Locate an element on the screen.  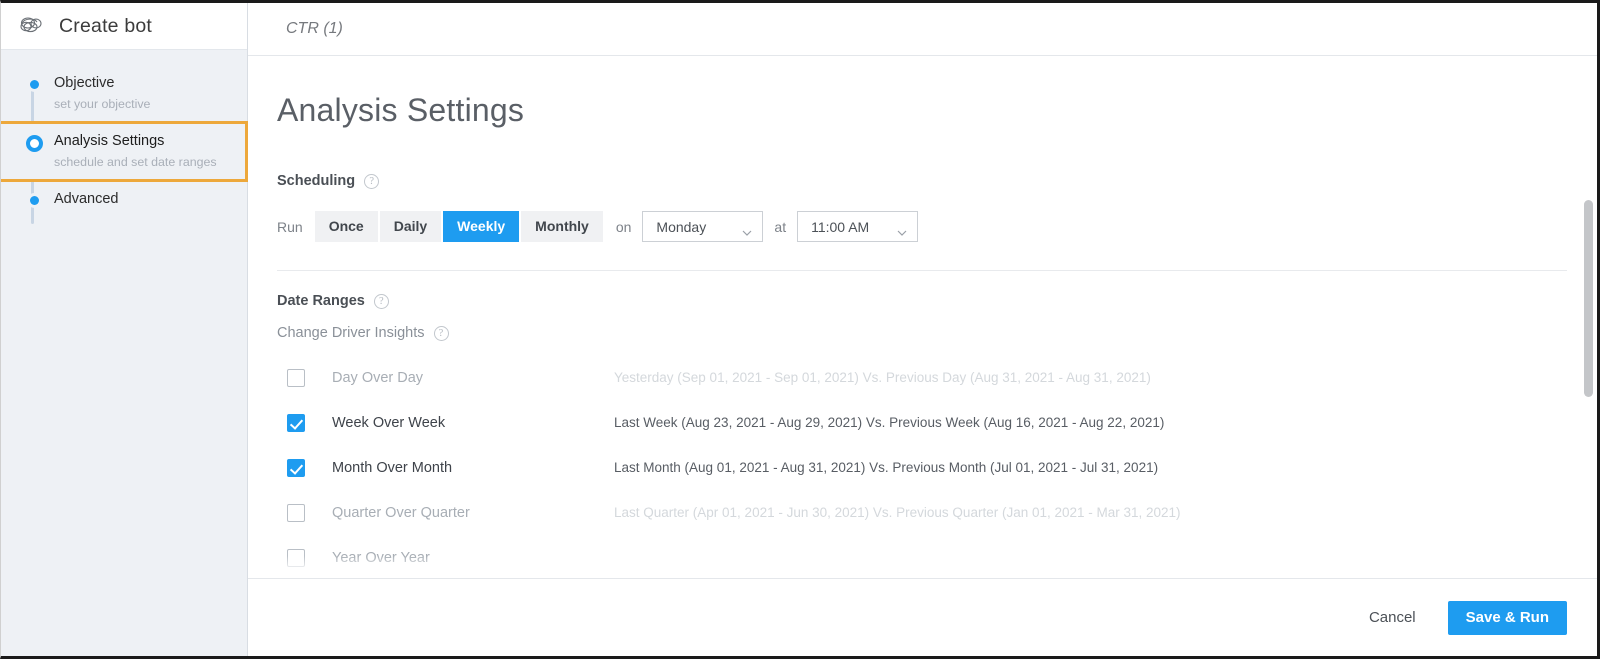
step-subtitle-analysis-settings: schedule and set date ranges is located at coordinates (135, 162).